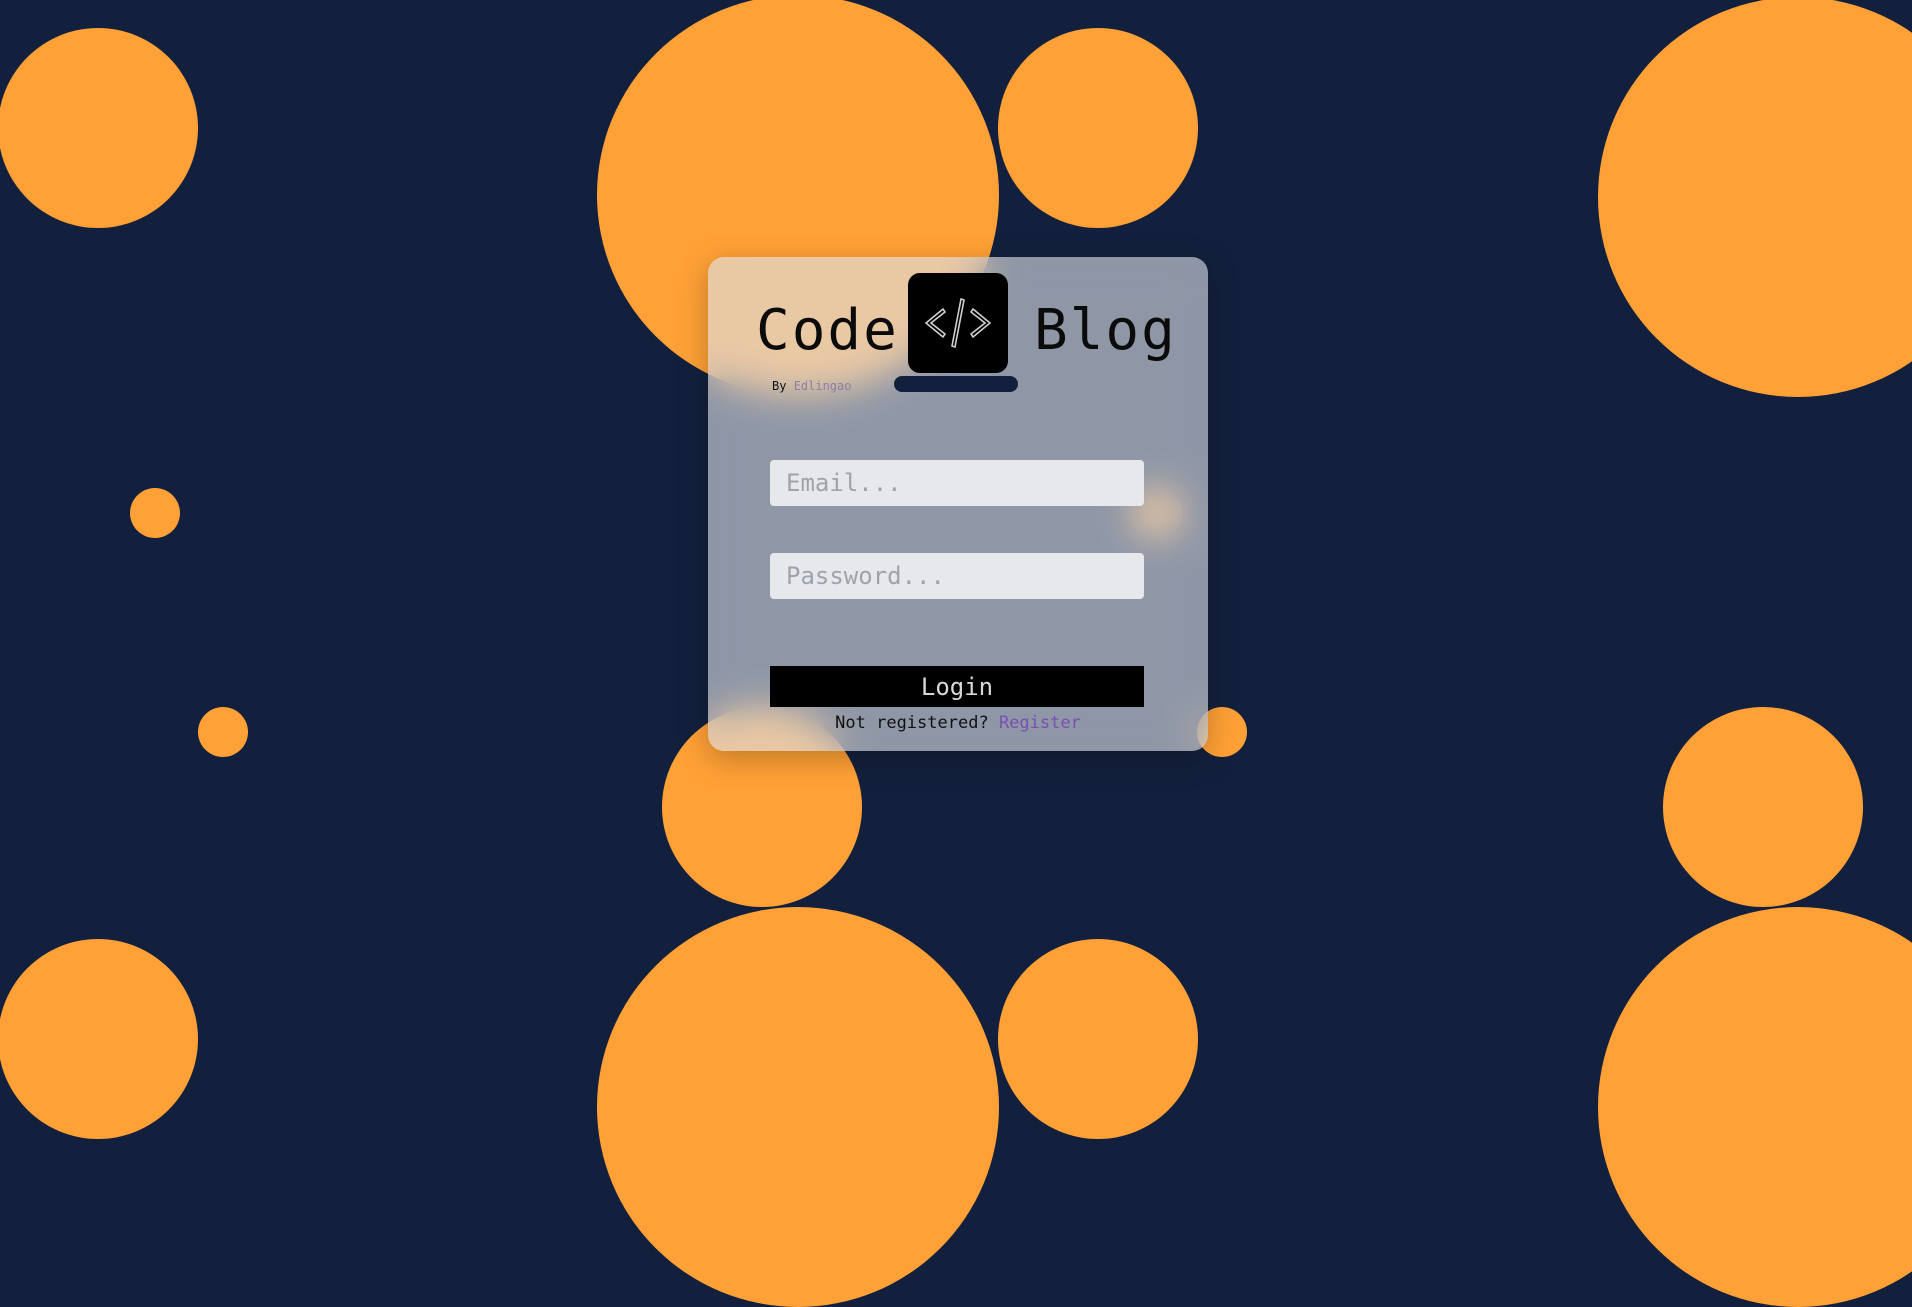 The width and height of the screenshot is (1912, 1307). Describe the element at coordinates (827, 330) in the screenshot. I see `brand-word-code: Code` at that location.